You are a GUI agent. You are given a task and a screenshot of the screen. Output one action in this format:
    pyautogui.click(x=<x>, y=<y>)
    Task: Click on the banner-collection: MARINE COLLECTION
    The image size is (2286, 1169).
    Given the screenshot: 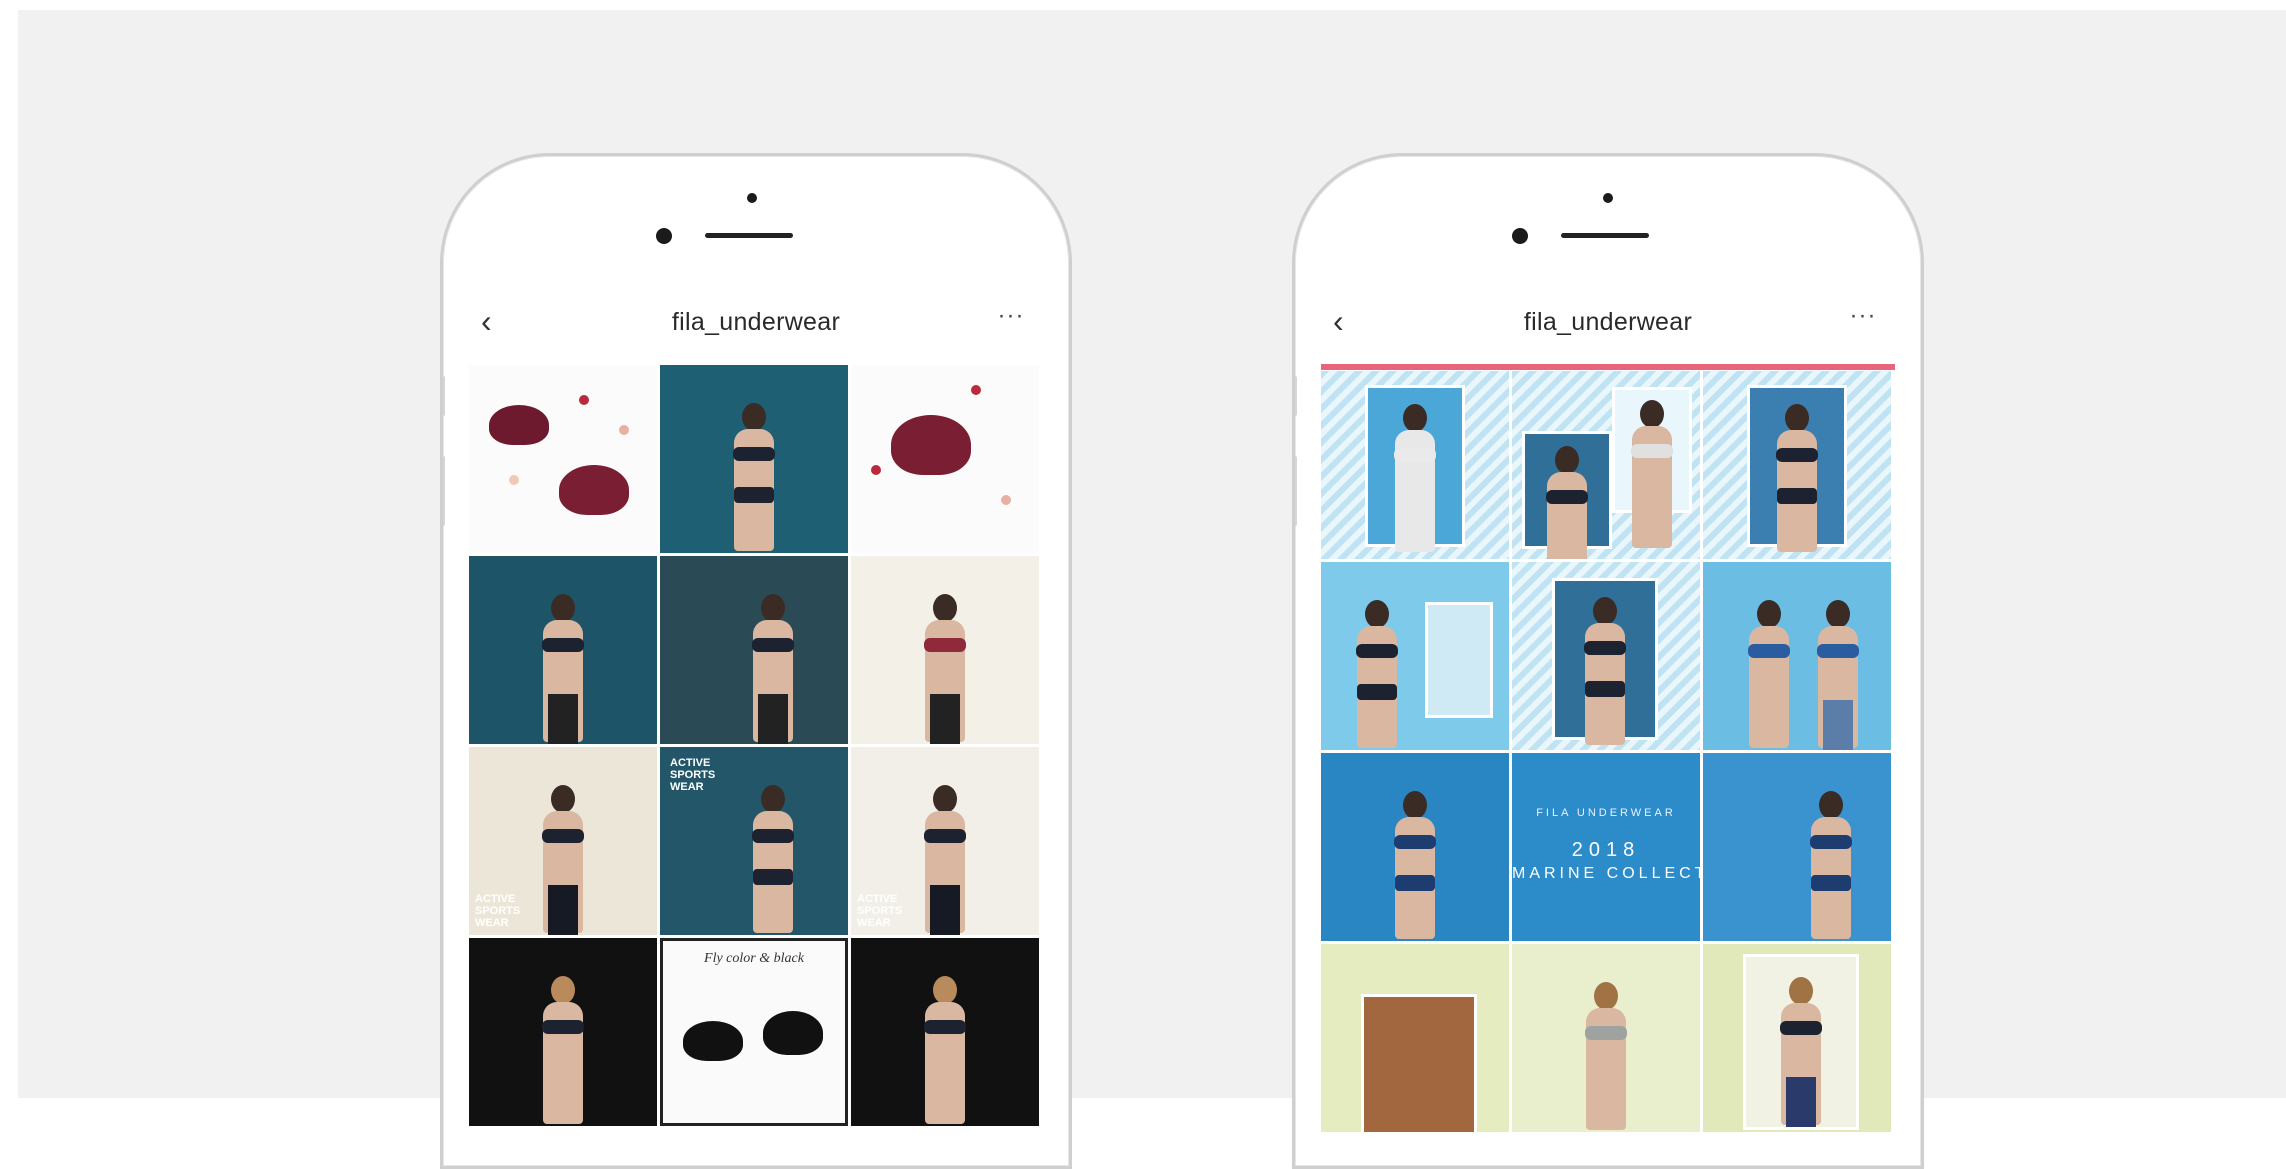 What is the action you would take?
    pyautogui.click(x=1606, y=873)
    